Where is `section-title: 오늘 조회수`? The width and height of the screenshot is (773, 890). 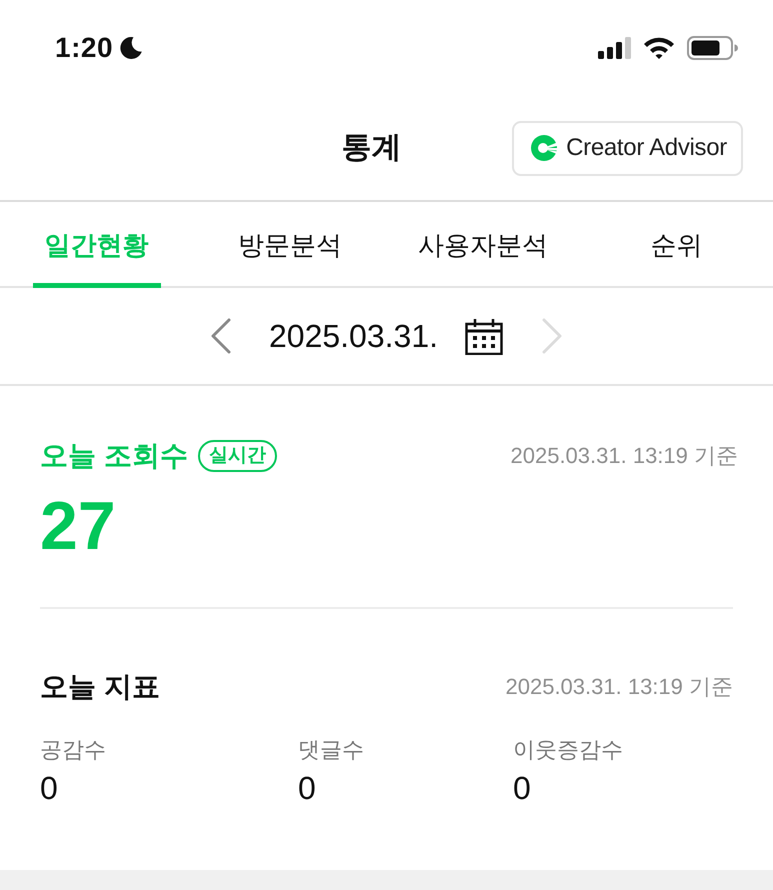
section-title: 오늘 조회수 is located at coordinates (114, 456).